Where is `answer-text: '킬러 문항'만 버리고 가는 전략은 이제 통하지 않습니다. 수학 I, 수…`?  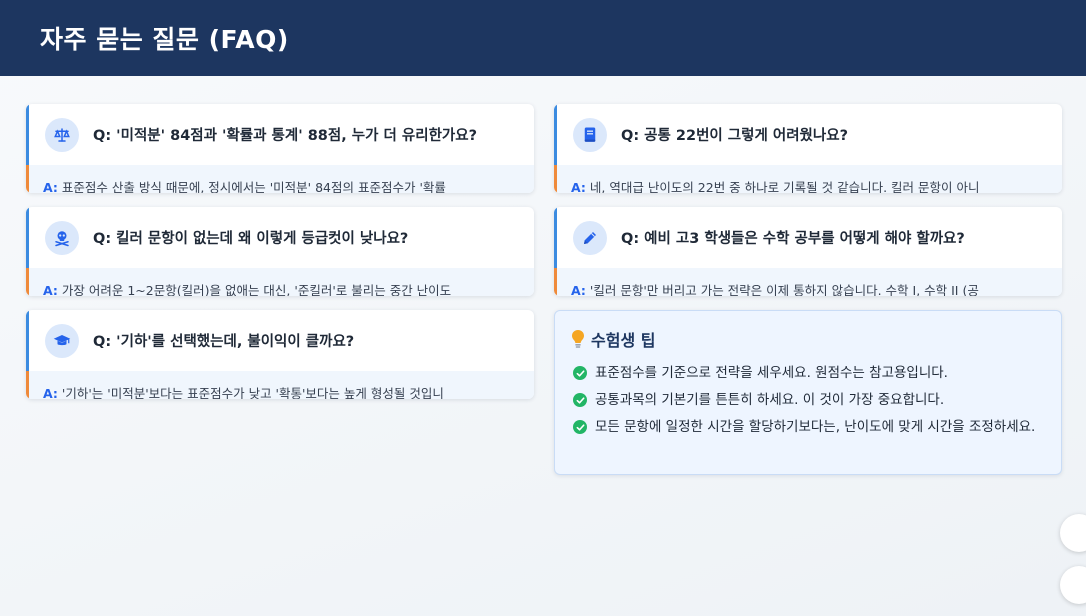
answer-text: '킬러 문항'만 버리고 가는 전략은 이제 통하지 않습니다. 수학 I, 수… is located at coordinates (784, 289).